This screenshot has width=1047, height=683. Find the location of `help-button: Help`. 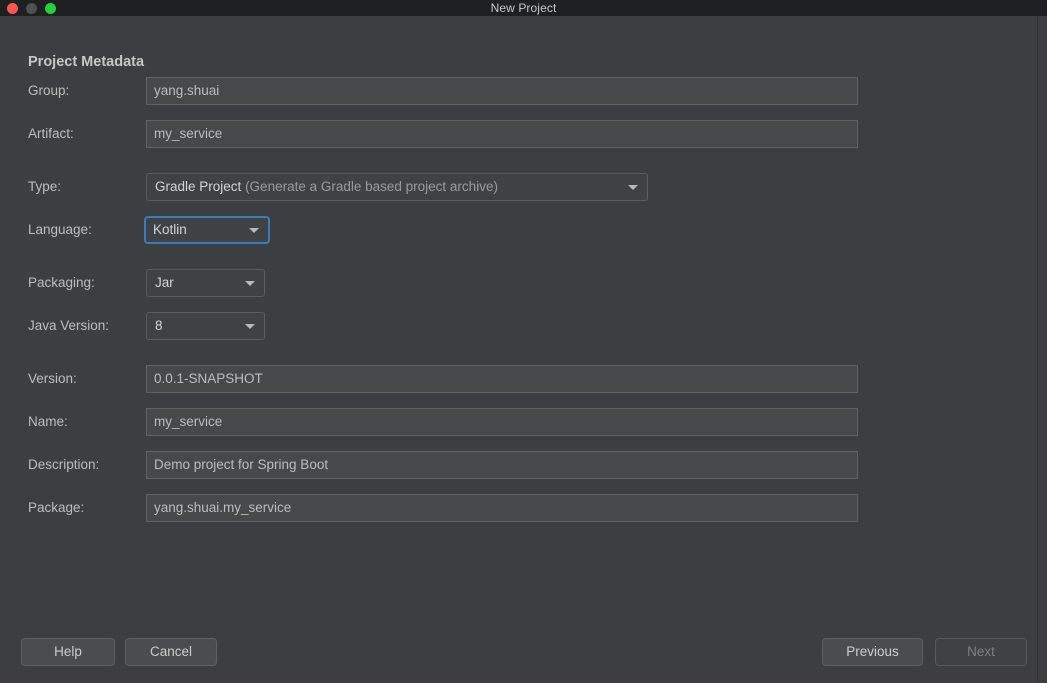

help-button: Help is located at coordinates (68, 652).